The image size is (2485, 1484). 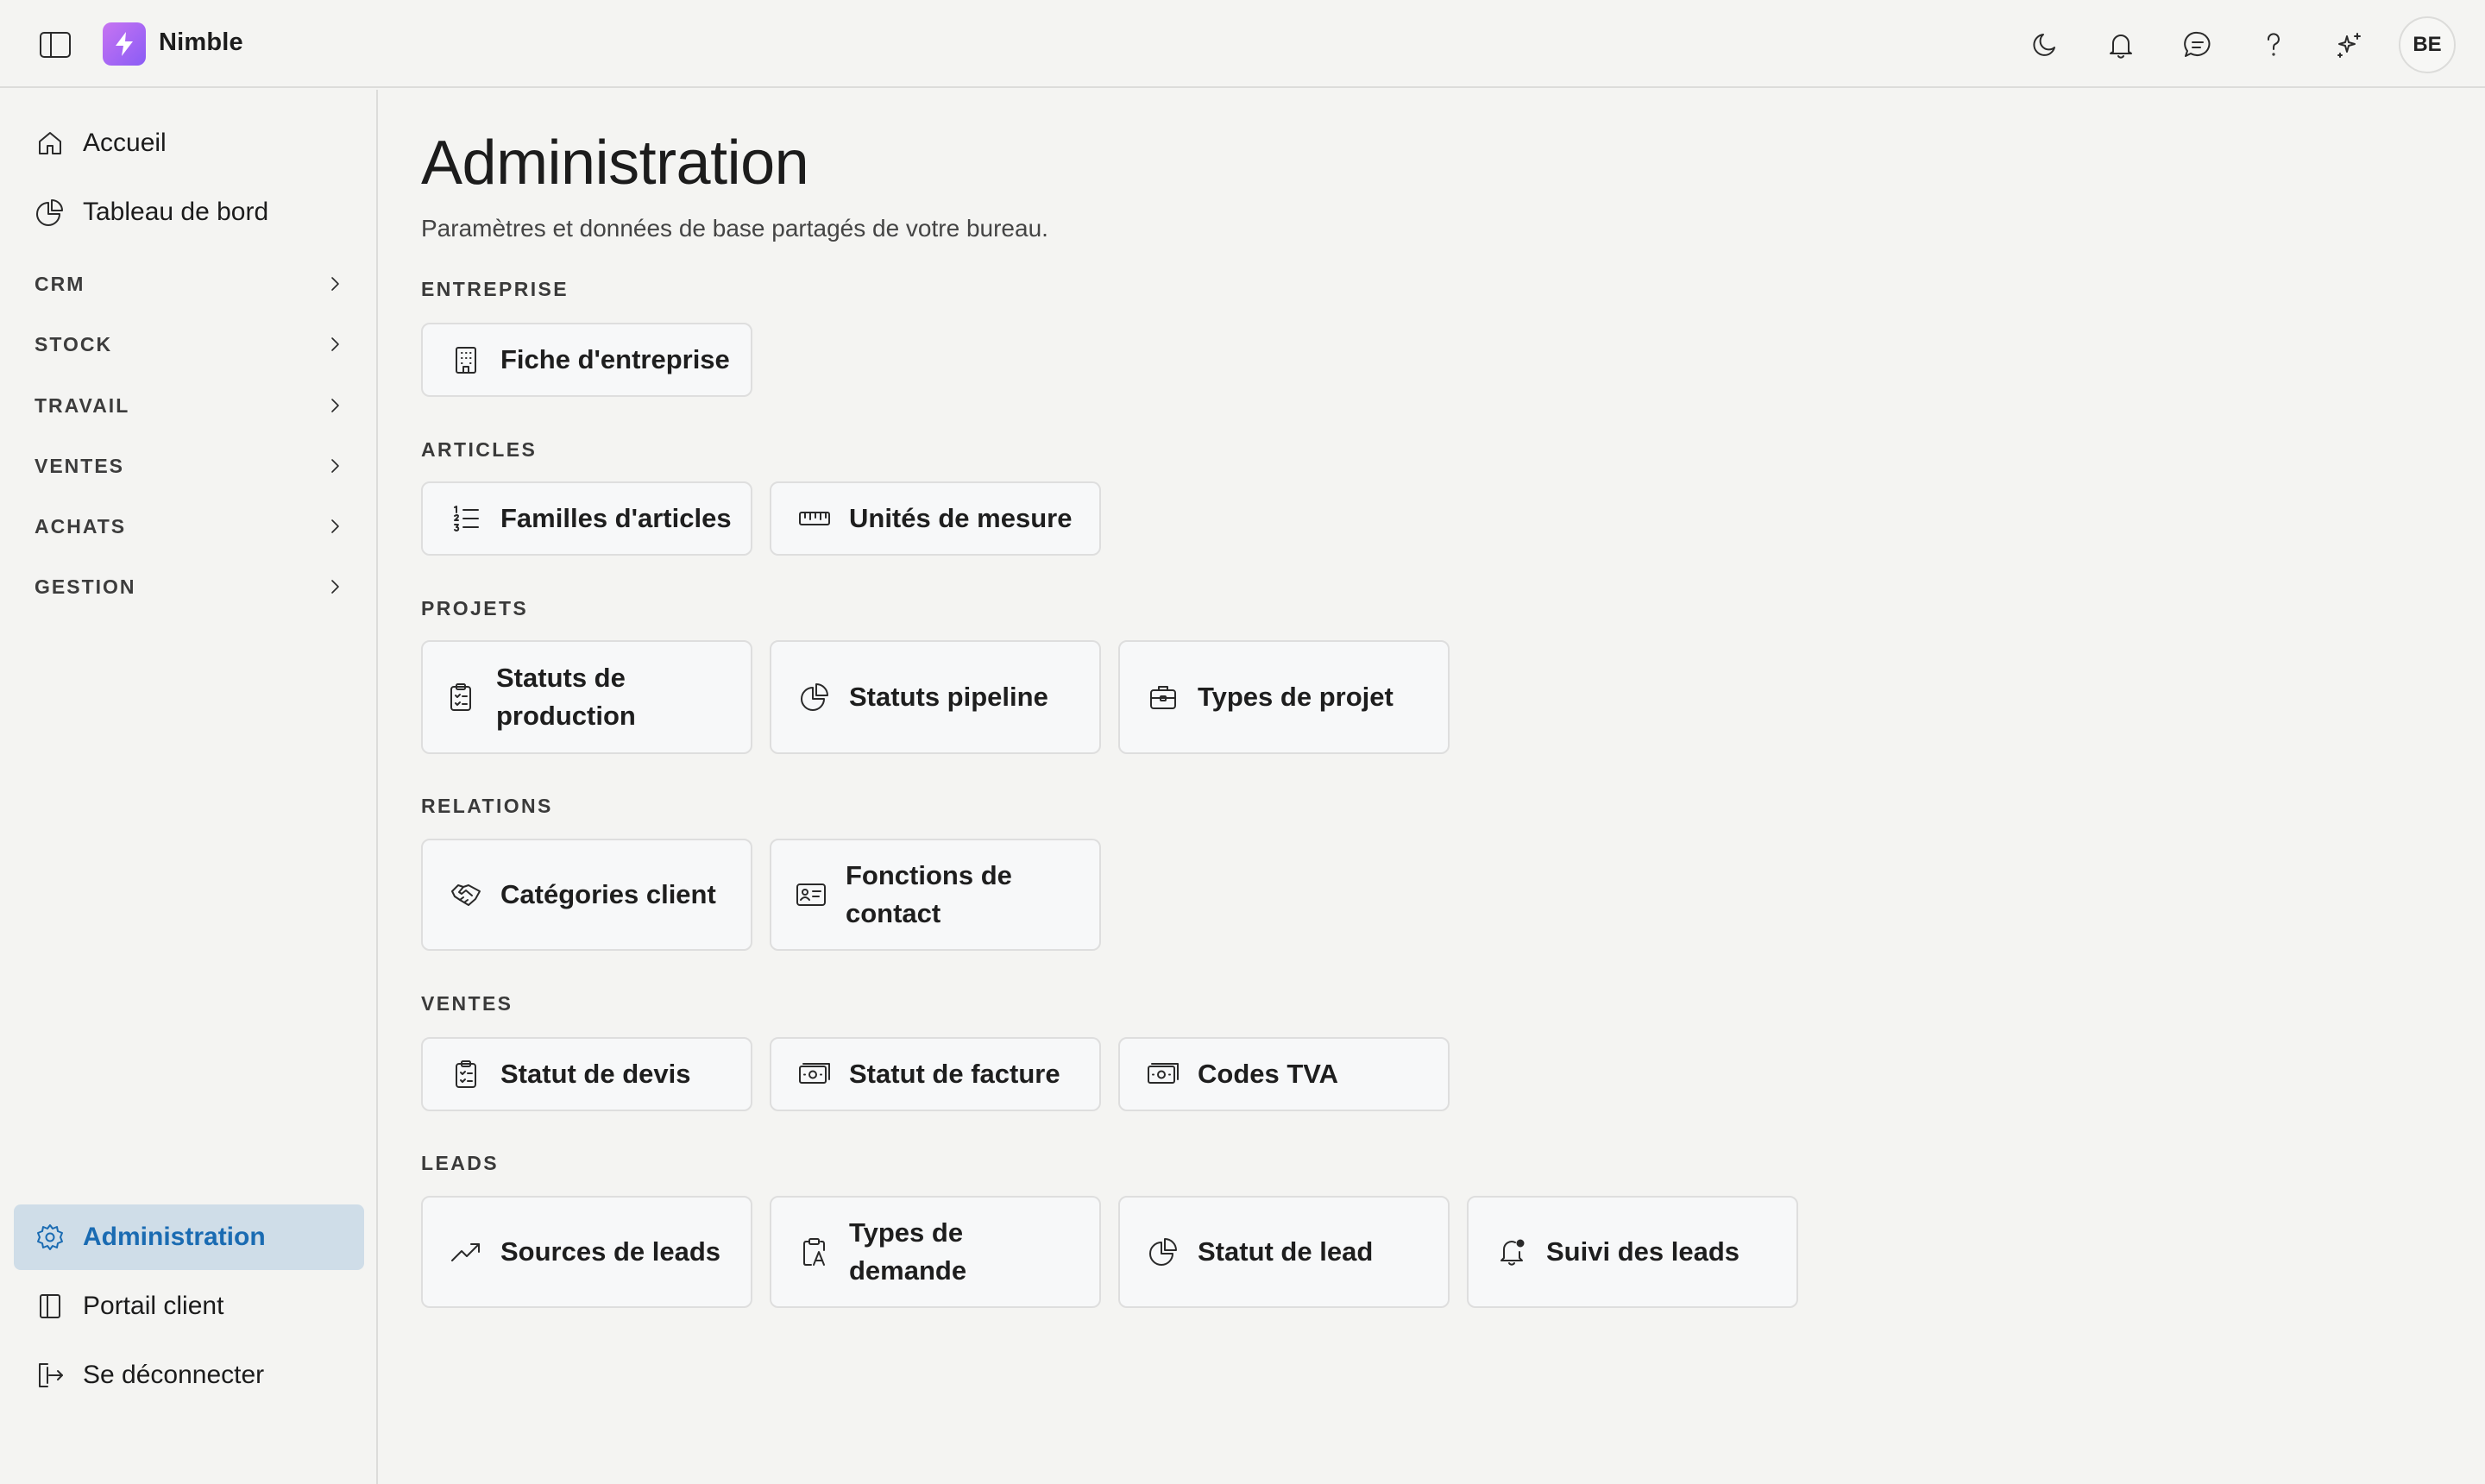 What do you see at coordinates (125, 143) in the screenshot?
I see `sidebar-item-label: Accueil` at bounding box center [125, 143].